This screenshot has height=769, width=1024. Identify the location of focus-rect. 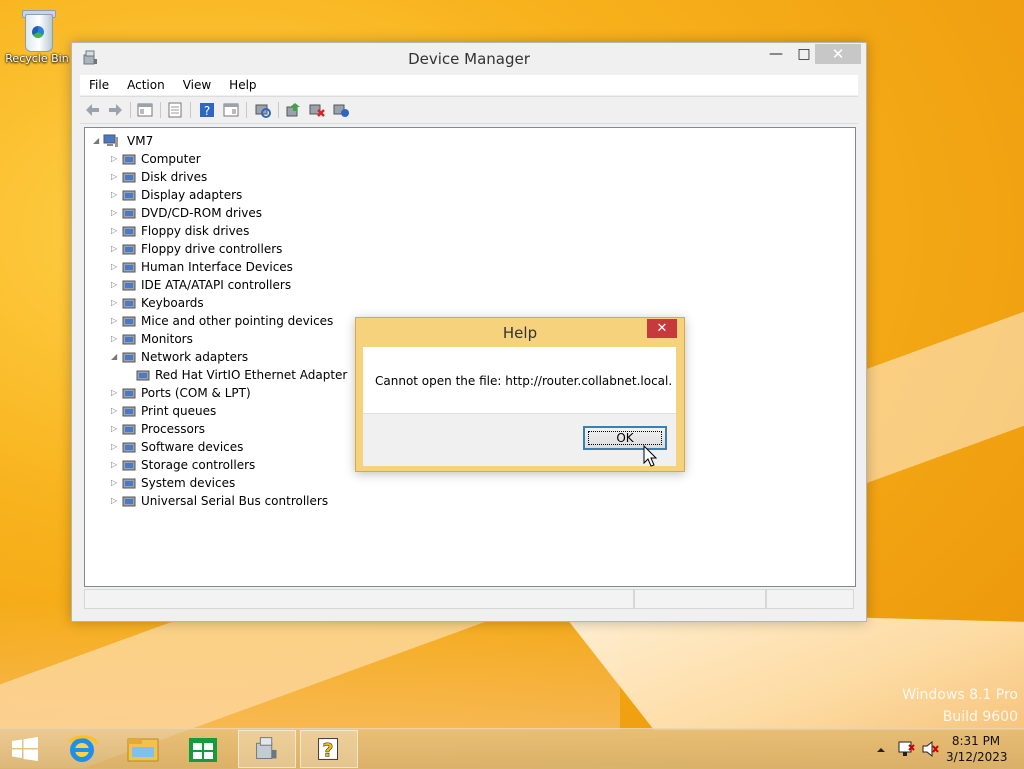
(625, 438).